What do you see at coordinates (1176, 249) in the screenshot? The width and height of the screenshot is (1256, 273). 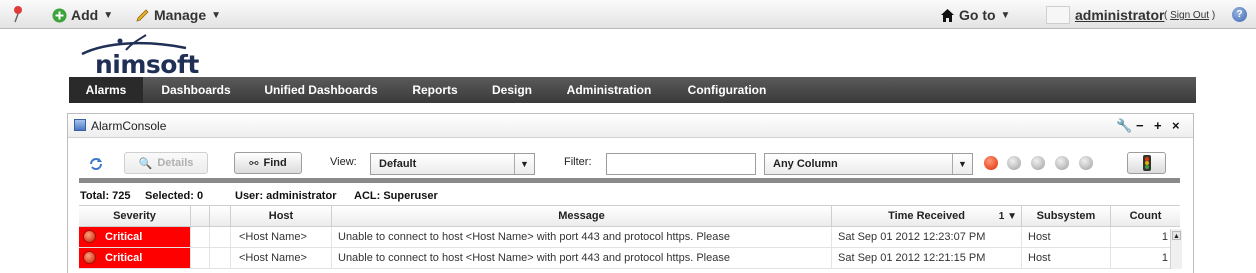 I see `table-scrollbar: ▲` at bounding box center [1176, 249].